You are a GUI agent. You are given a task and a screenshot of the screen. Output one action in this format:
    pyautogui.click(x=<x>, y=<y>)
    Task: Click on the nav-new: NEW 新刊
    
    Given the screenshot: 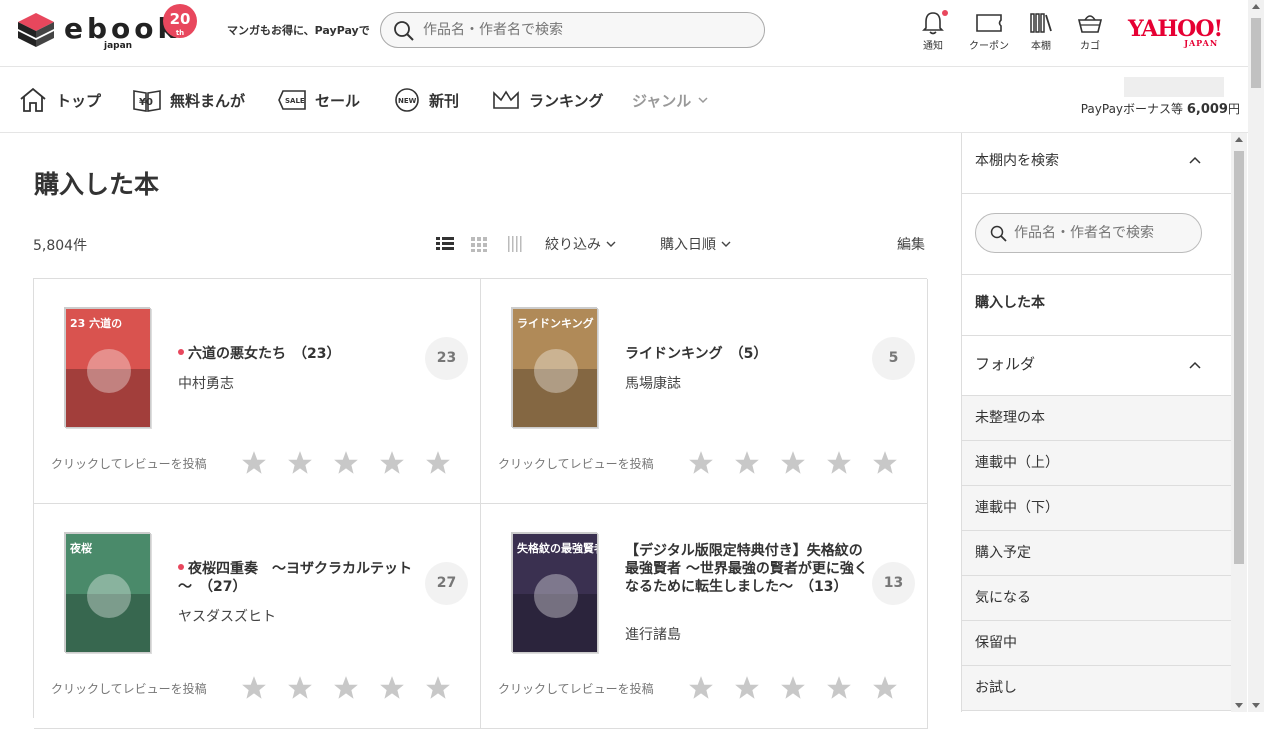 What is the action you would take?
    pyautogui.click(x=426, y=100)
    